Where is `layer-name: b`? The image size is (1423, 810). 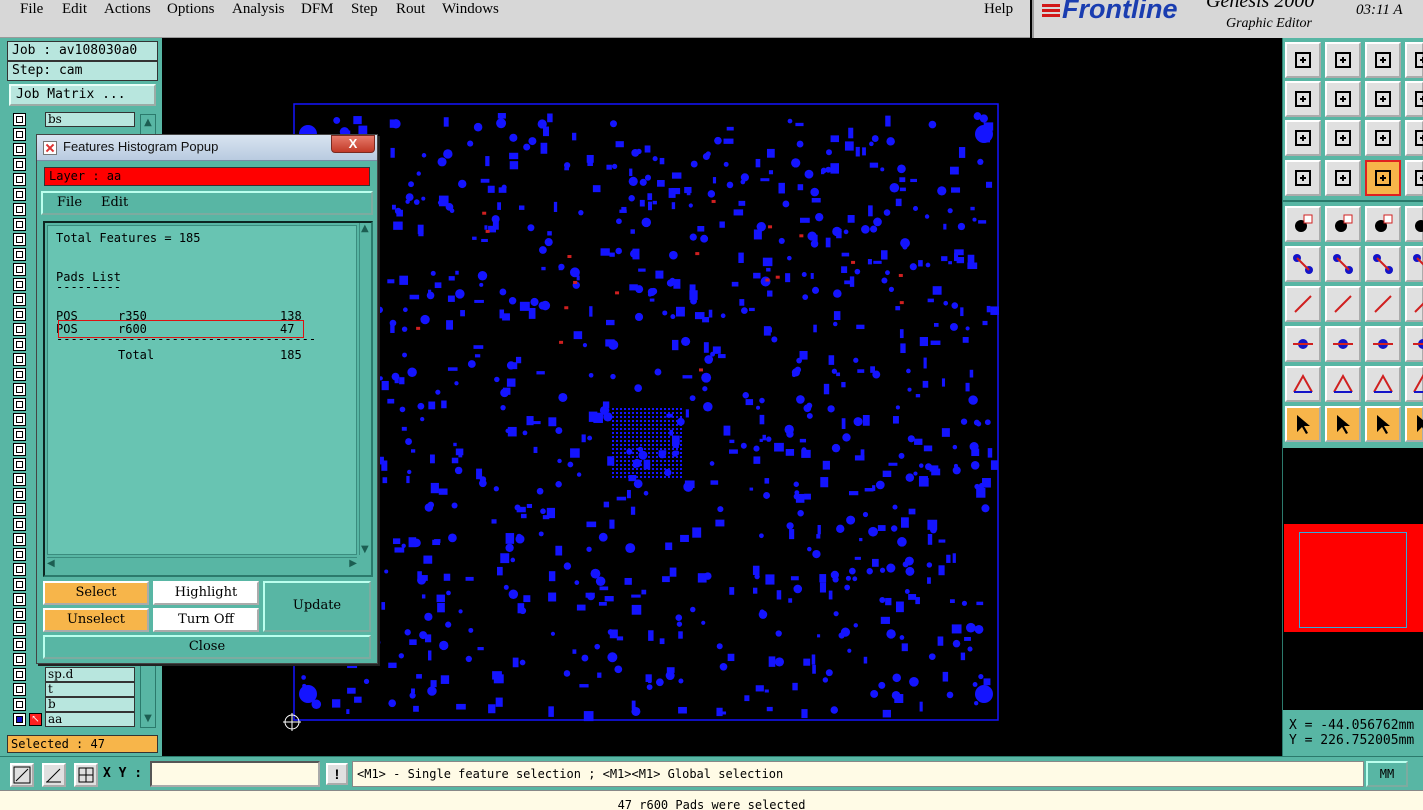 layer-name: b is located at coordinates (90, 704).